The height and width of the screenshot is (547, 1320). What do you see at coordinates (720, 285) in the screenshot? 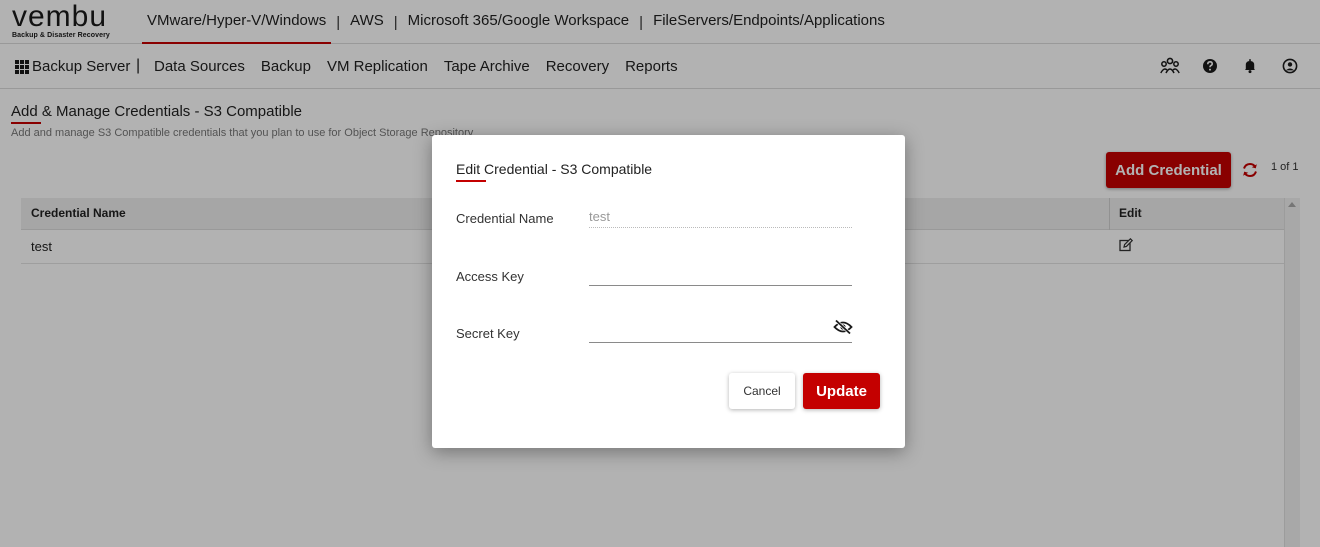
I see `access-key-underline` at bounding box center [720, 285].